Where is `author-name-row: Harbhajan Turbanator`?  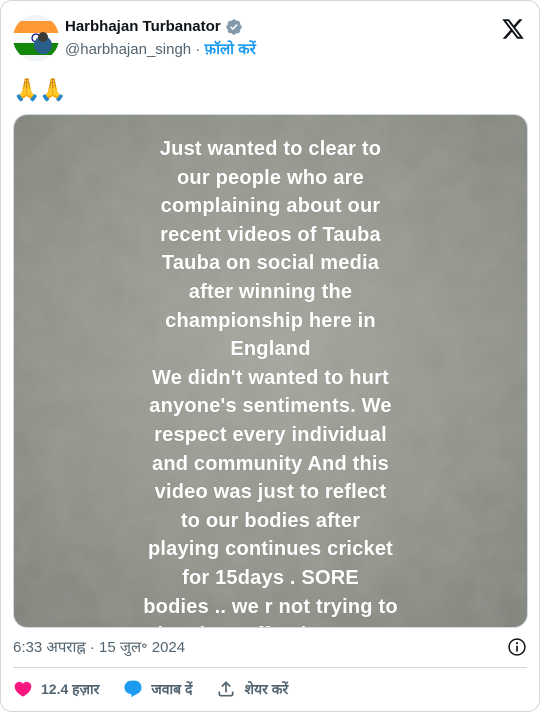 author-name-row: Harbhajan Turbanator is located at coordinates (154, 27).